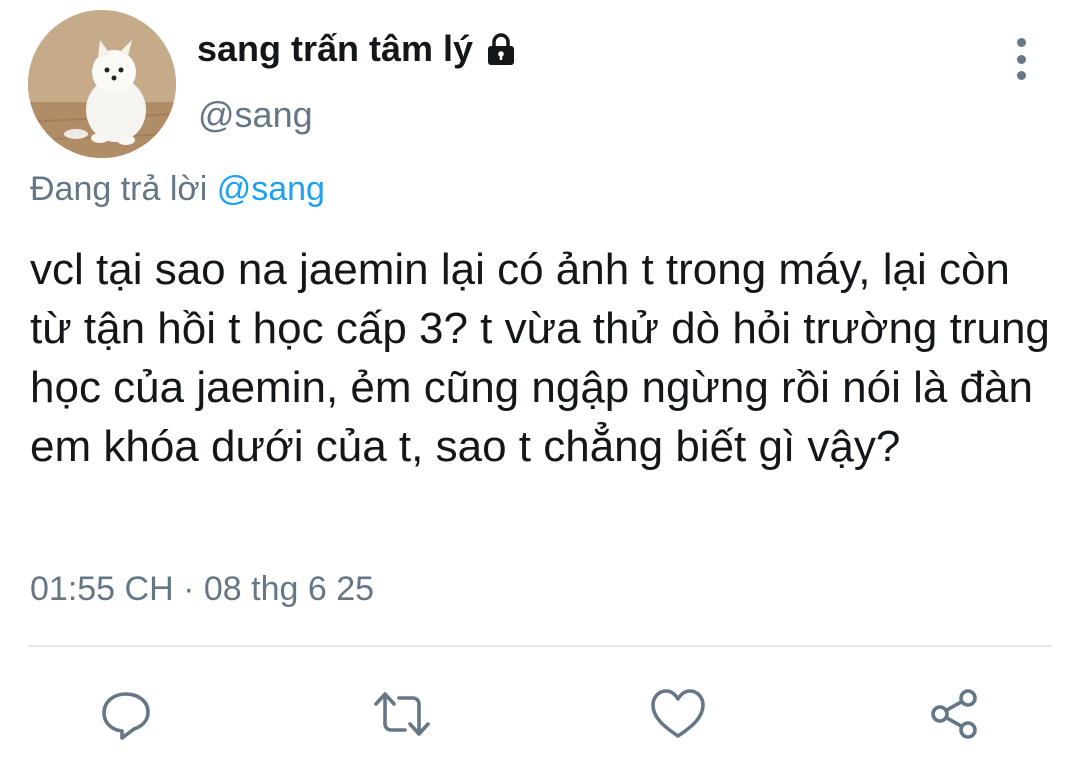  I want to click on user-handle: @sang, so click(255, 115).